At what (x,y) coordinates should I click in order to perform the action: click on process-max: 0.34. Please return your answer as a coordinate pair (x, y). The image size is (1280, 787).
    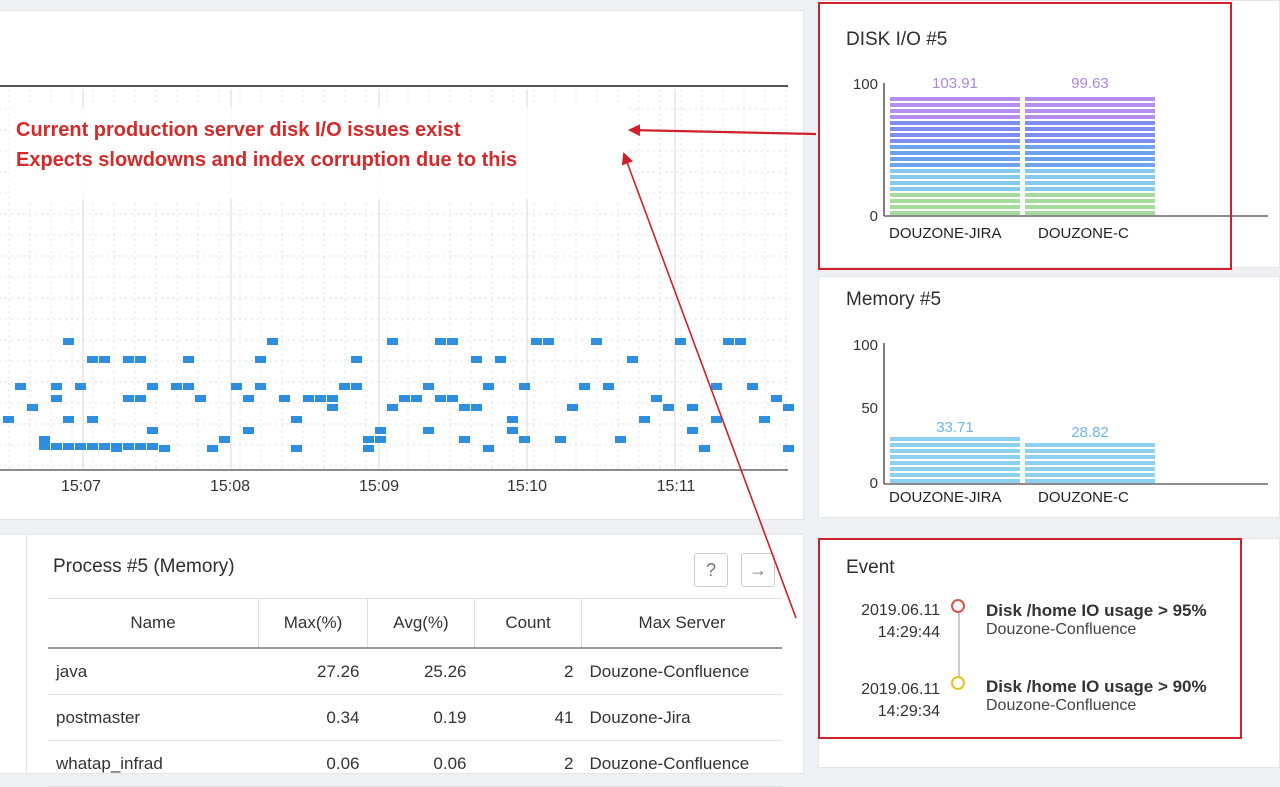
    Looking at the image, I should click on (313, 717).